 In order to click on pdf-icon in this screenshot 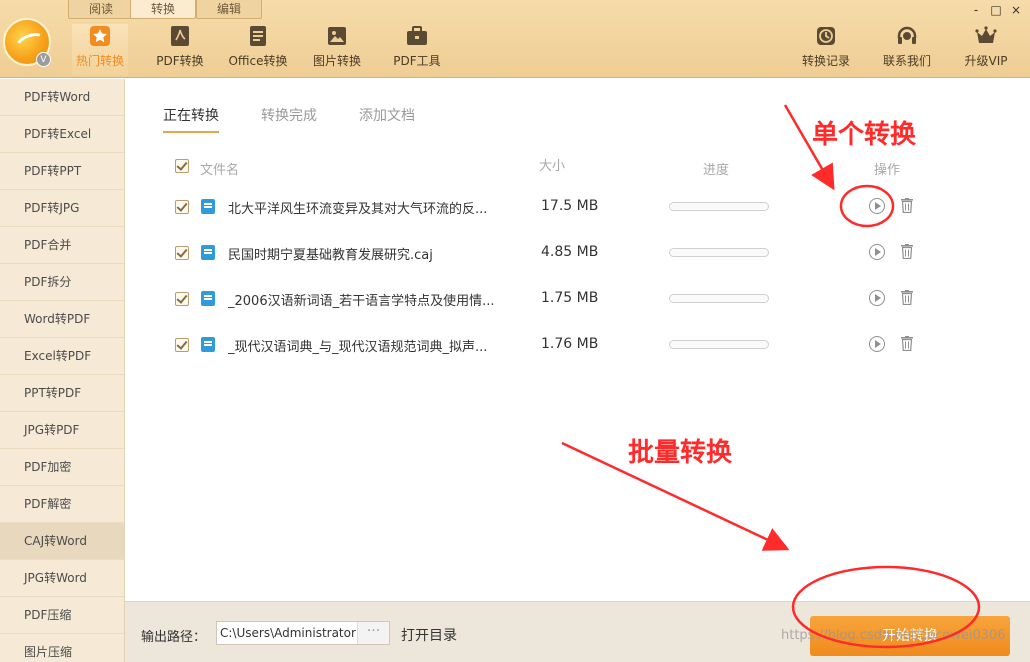, I will do `click(180, 36)`.